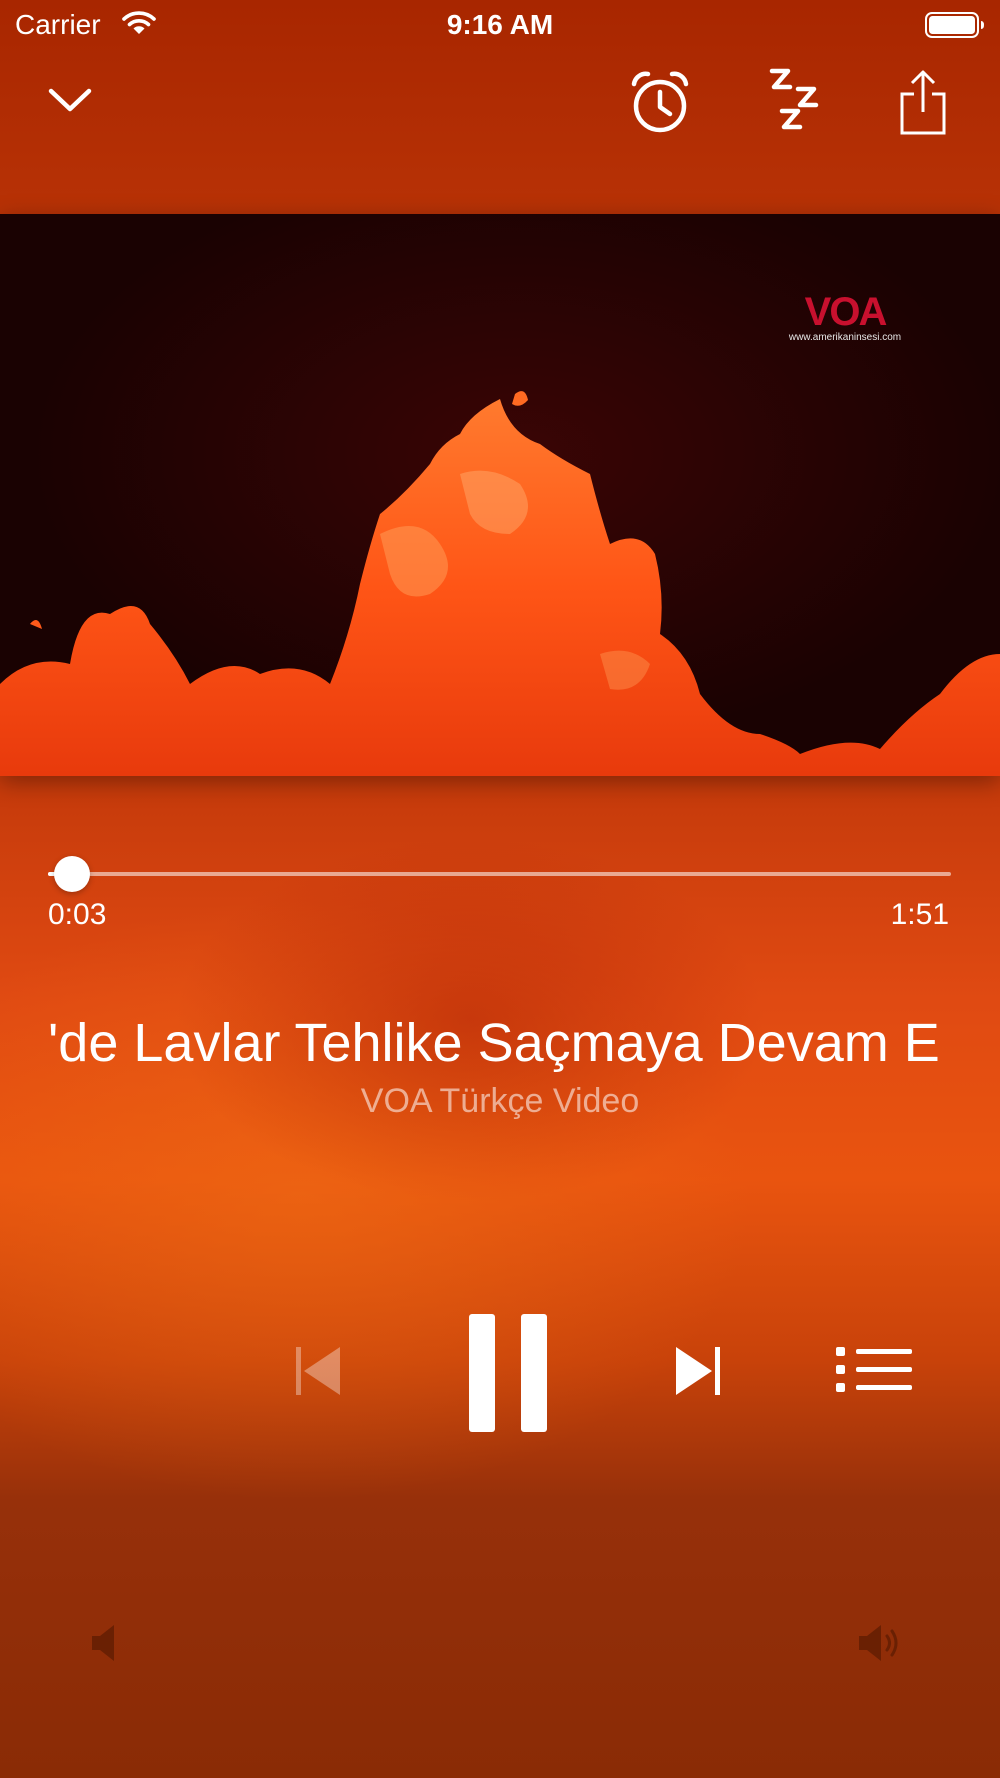  I want to click on sleep-zzz-icon, so click(794, 98).